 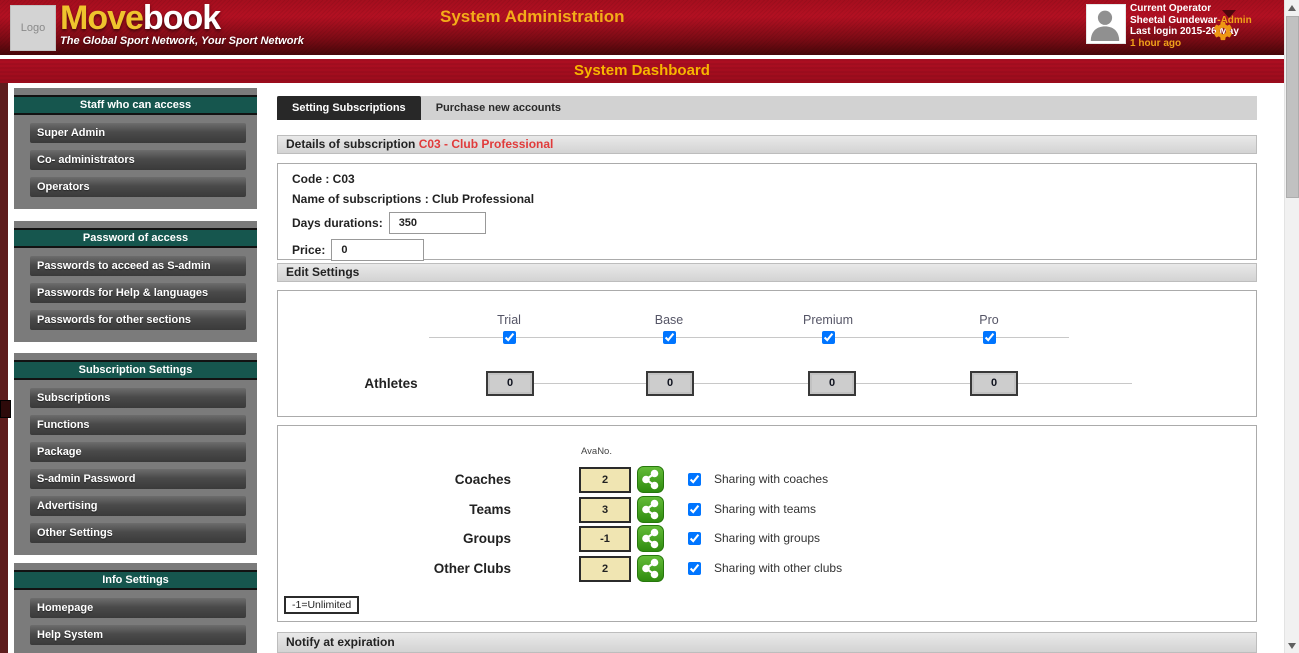 What do you see at coordinates (490, 509) in the screenshot?
I see `row-label-teams: Teams` at bounding box center [490, 509].